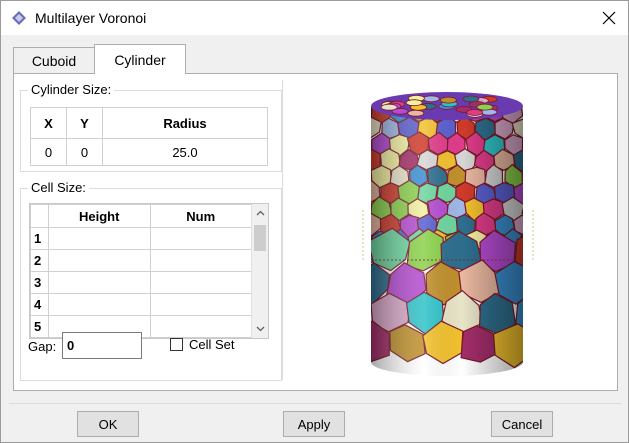 The width and height of the screenshot is (629, 443). I want to click on apply-button: Apply, so click(314, 424).